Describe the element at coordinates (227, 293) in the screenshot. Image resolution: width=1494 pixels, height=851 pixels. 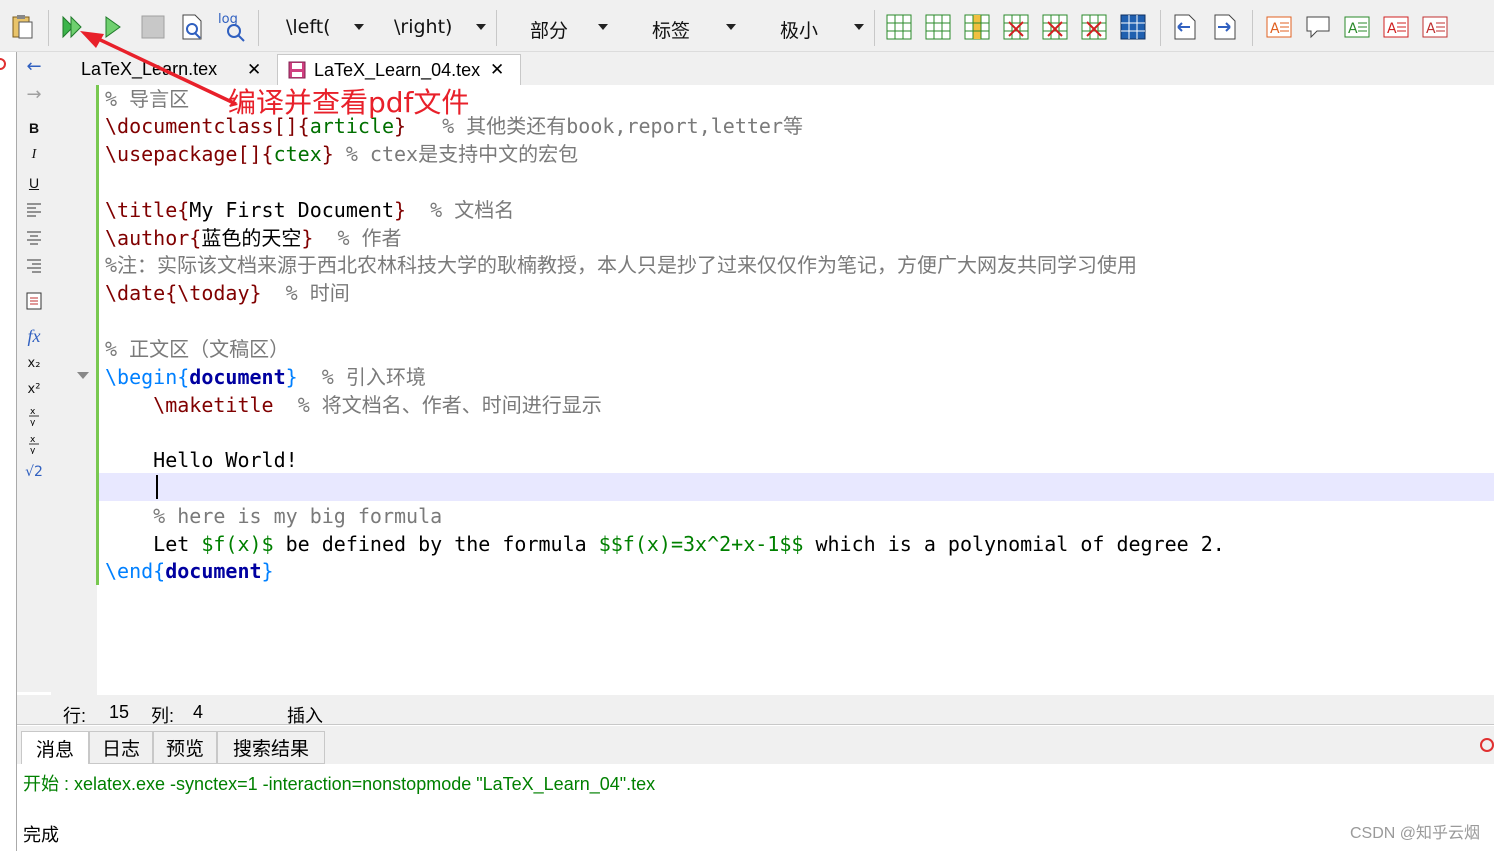
I see `code-line-8: \date{\today} % 时间` at that location.